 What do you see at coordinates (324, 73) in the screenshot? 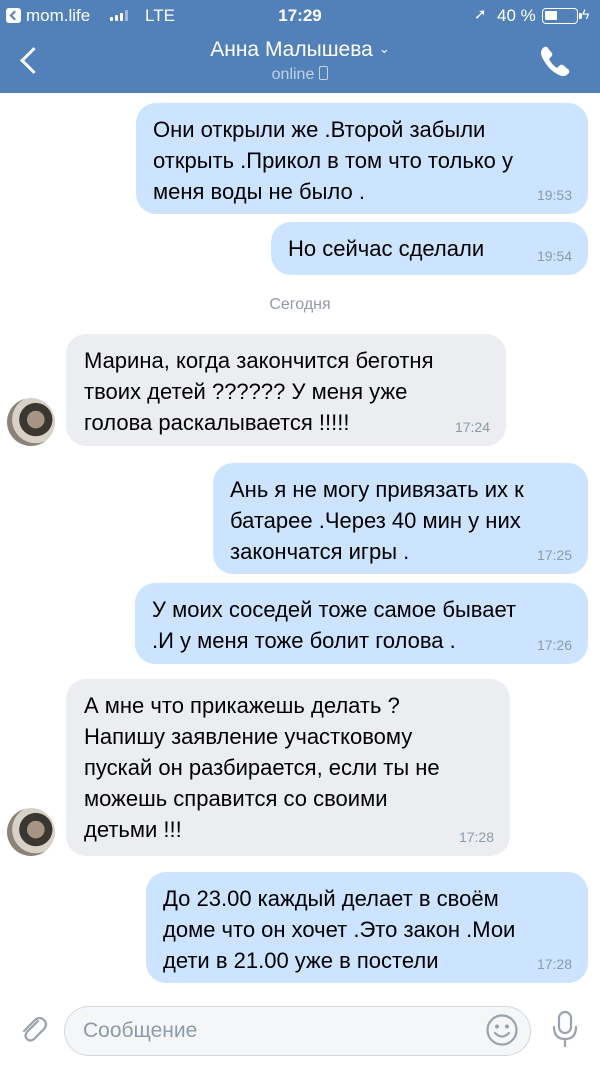
I see `mobile-device-icon` at bounding box center [324, 73].